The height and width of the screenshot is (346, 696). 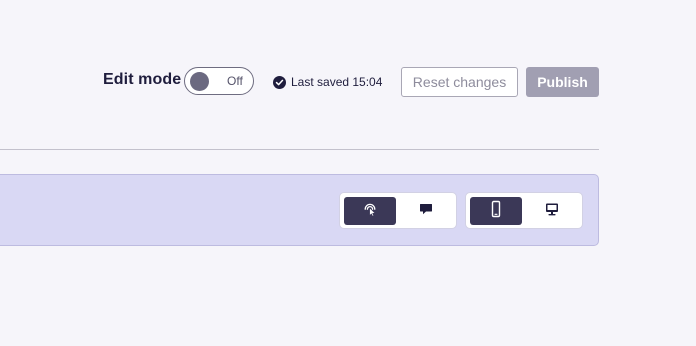 What do you see at coordinates (524, 210) in the screenshot?
I see `device-preview-switch` at bounding box center [524, 210].